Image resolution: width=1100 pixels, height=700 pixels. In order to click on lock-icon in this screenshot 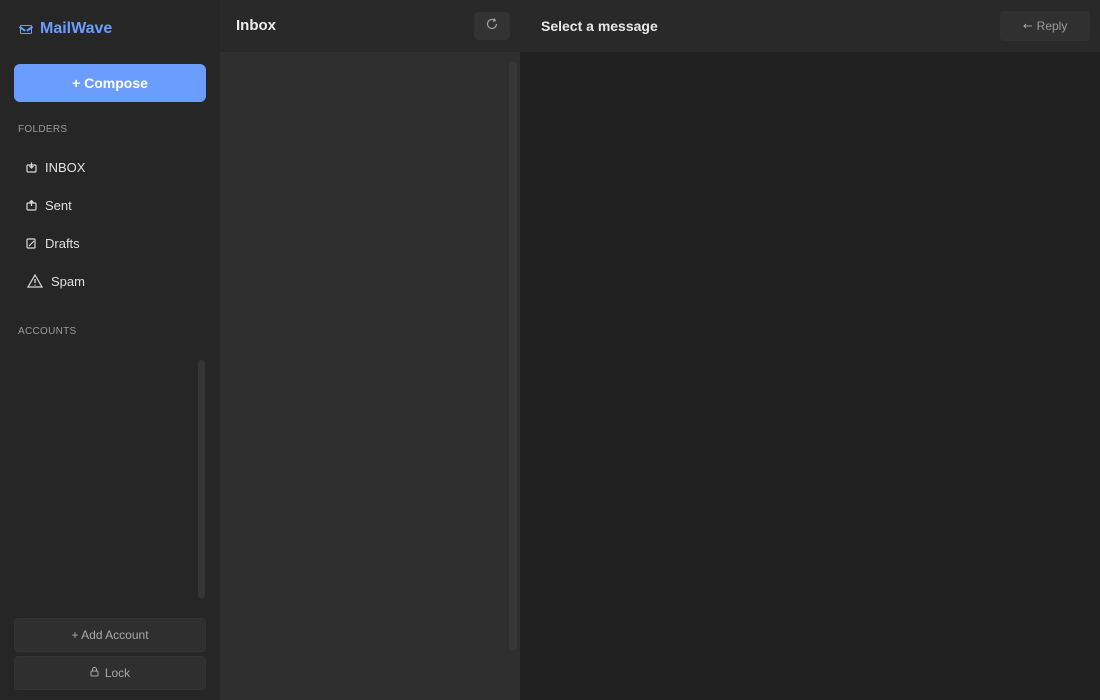, I will do `click(94, 673)`.